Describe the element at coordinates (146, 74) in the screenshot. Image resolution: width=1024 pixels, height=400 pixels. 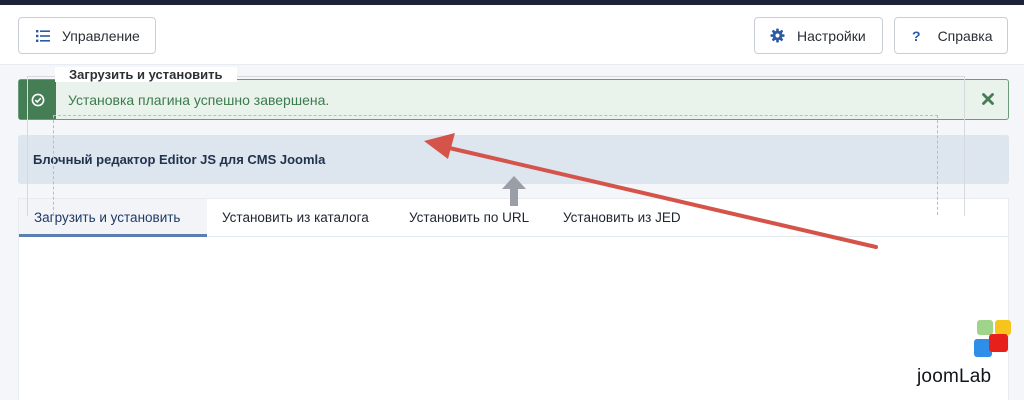
I see `upload-legend: Загрузить и установить` at that location.